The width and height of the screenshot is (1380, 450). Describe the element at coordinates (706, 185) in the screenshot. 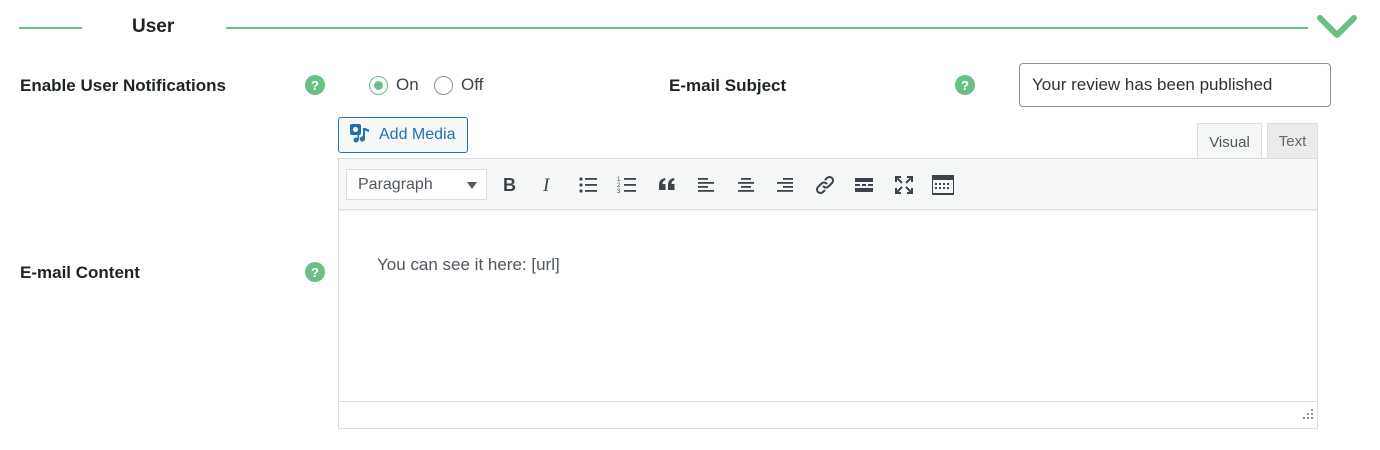

I see `align-left-icon` at that location.